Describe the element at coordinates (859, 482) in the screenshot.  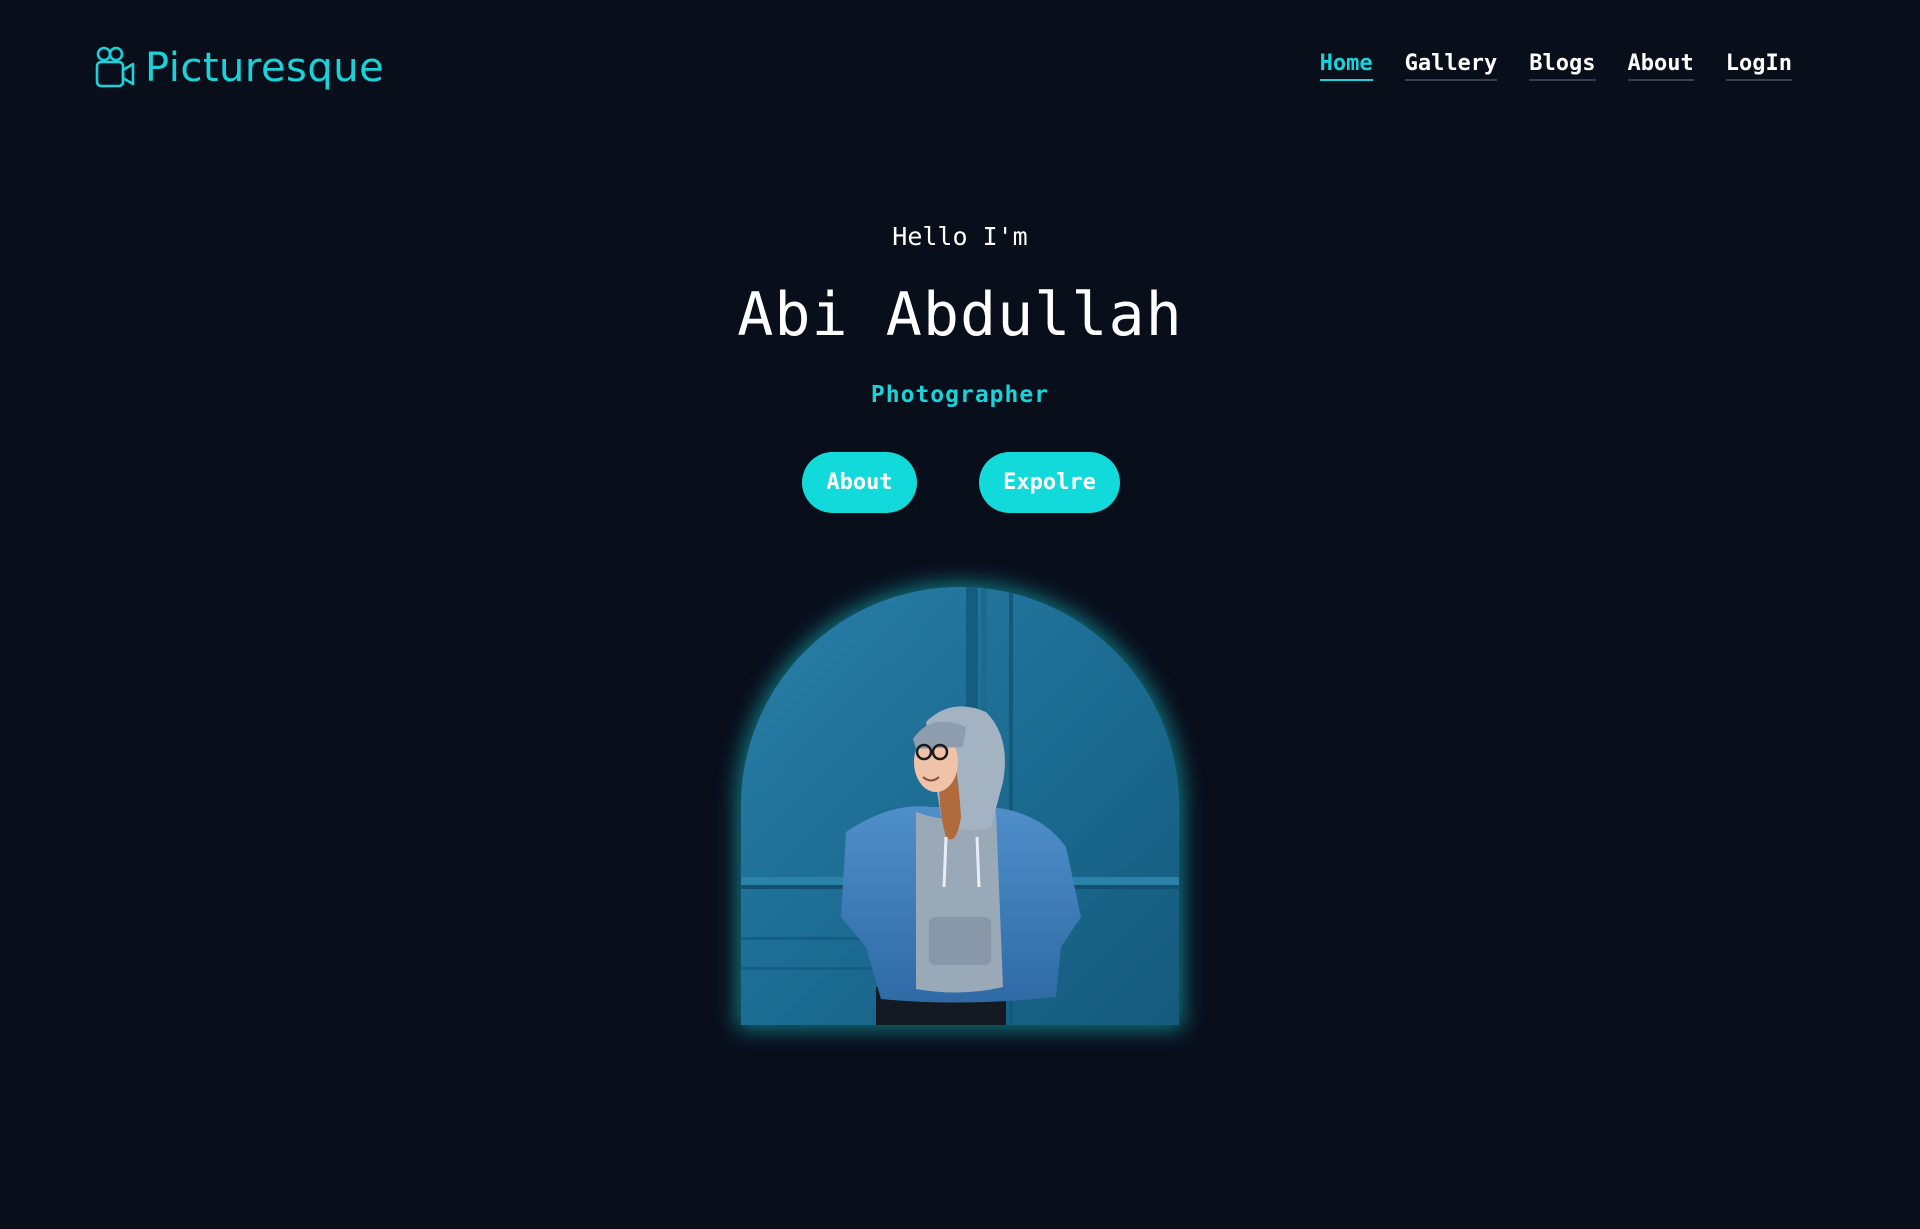
I see `about-button: About` at that location.